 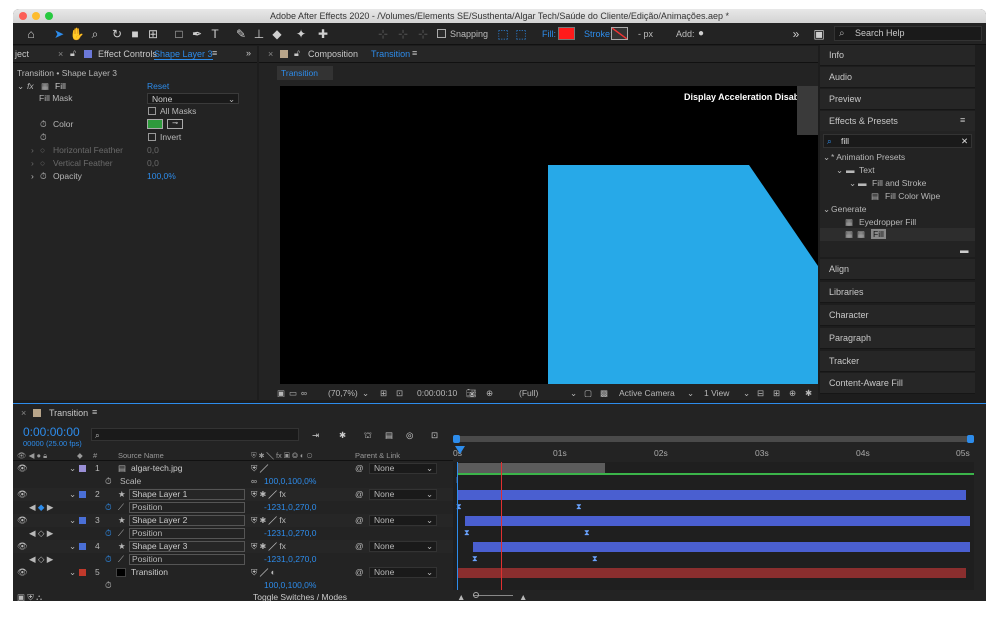 What do you see at coordinates (476, 595) in the screenshot?
I see `zoom-slider-handle` at bounding box center [476, 595].